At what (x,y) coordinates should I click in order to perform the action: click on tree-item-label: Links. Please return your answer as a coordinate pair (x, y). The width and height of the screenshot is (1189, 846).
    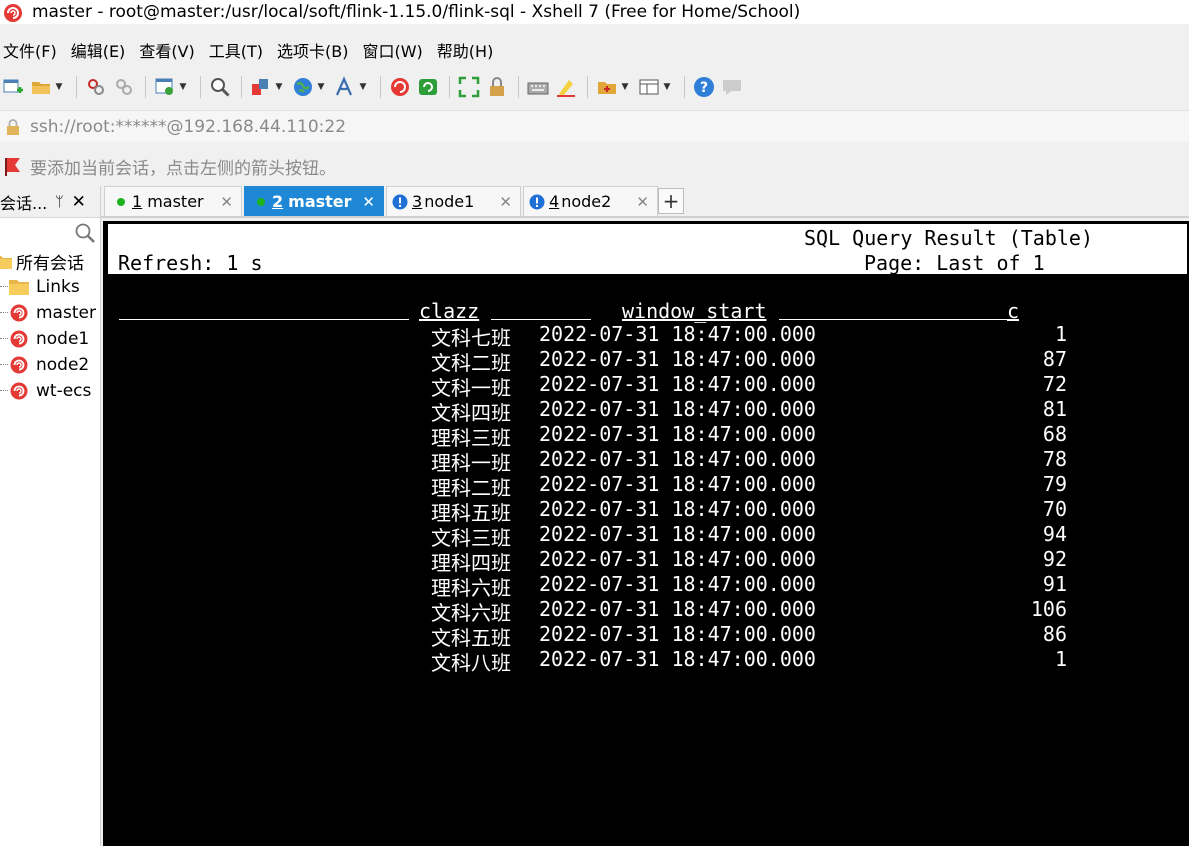
    Looking at the image, I should click on (58, 287).